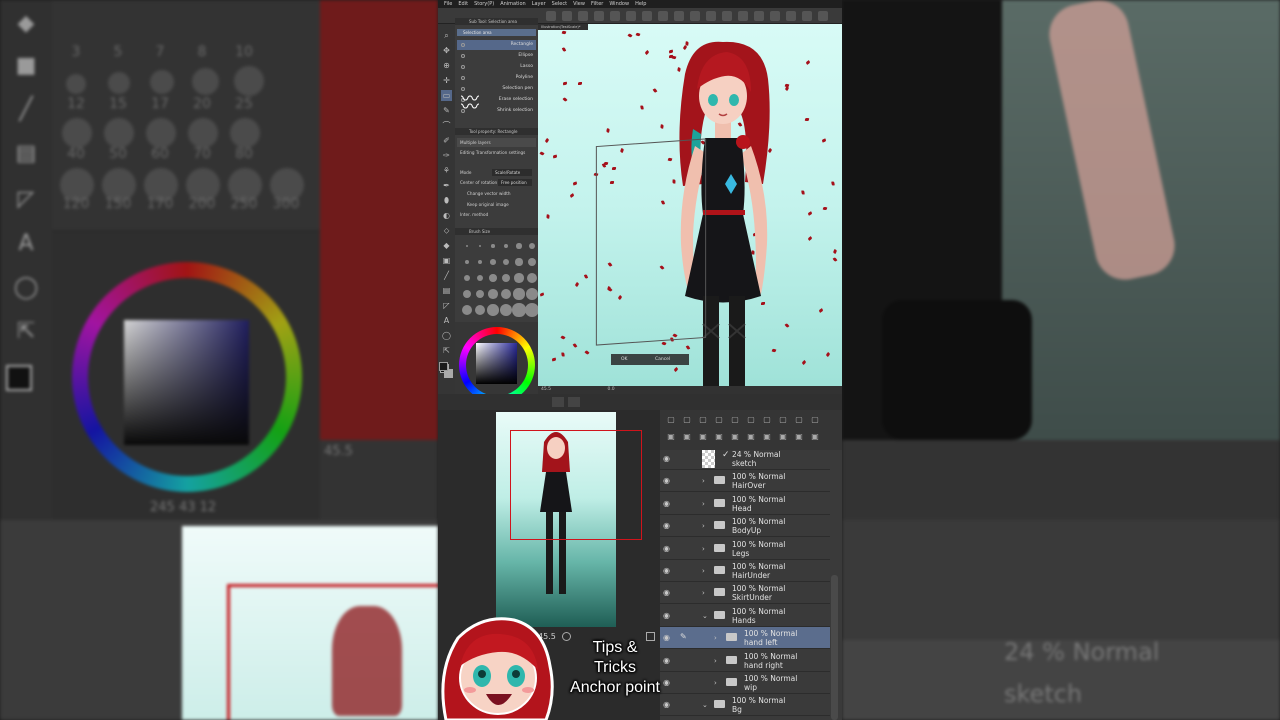  What do you see at coordinates (446, 275) in the screenshot?
I see `line-icon: ╱` at bounding box center [446, 275].